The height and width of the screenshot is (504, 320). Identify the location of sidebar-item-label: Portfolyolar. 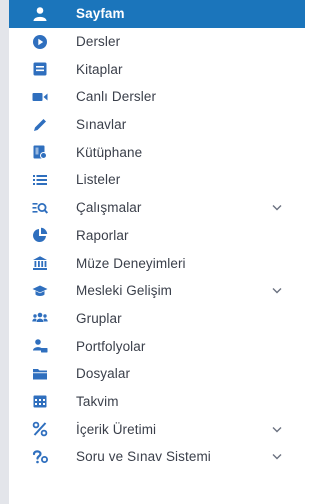
(111, 346).